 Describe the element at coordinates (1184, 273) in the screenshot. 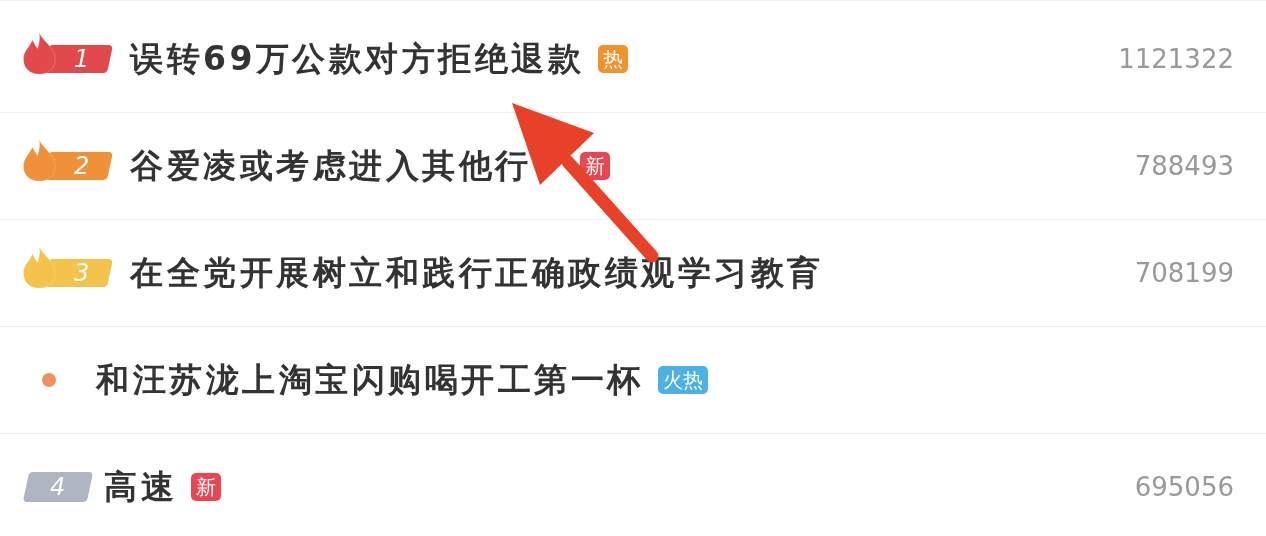

I see `heat-count: 708199` at that location.